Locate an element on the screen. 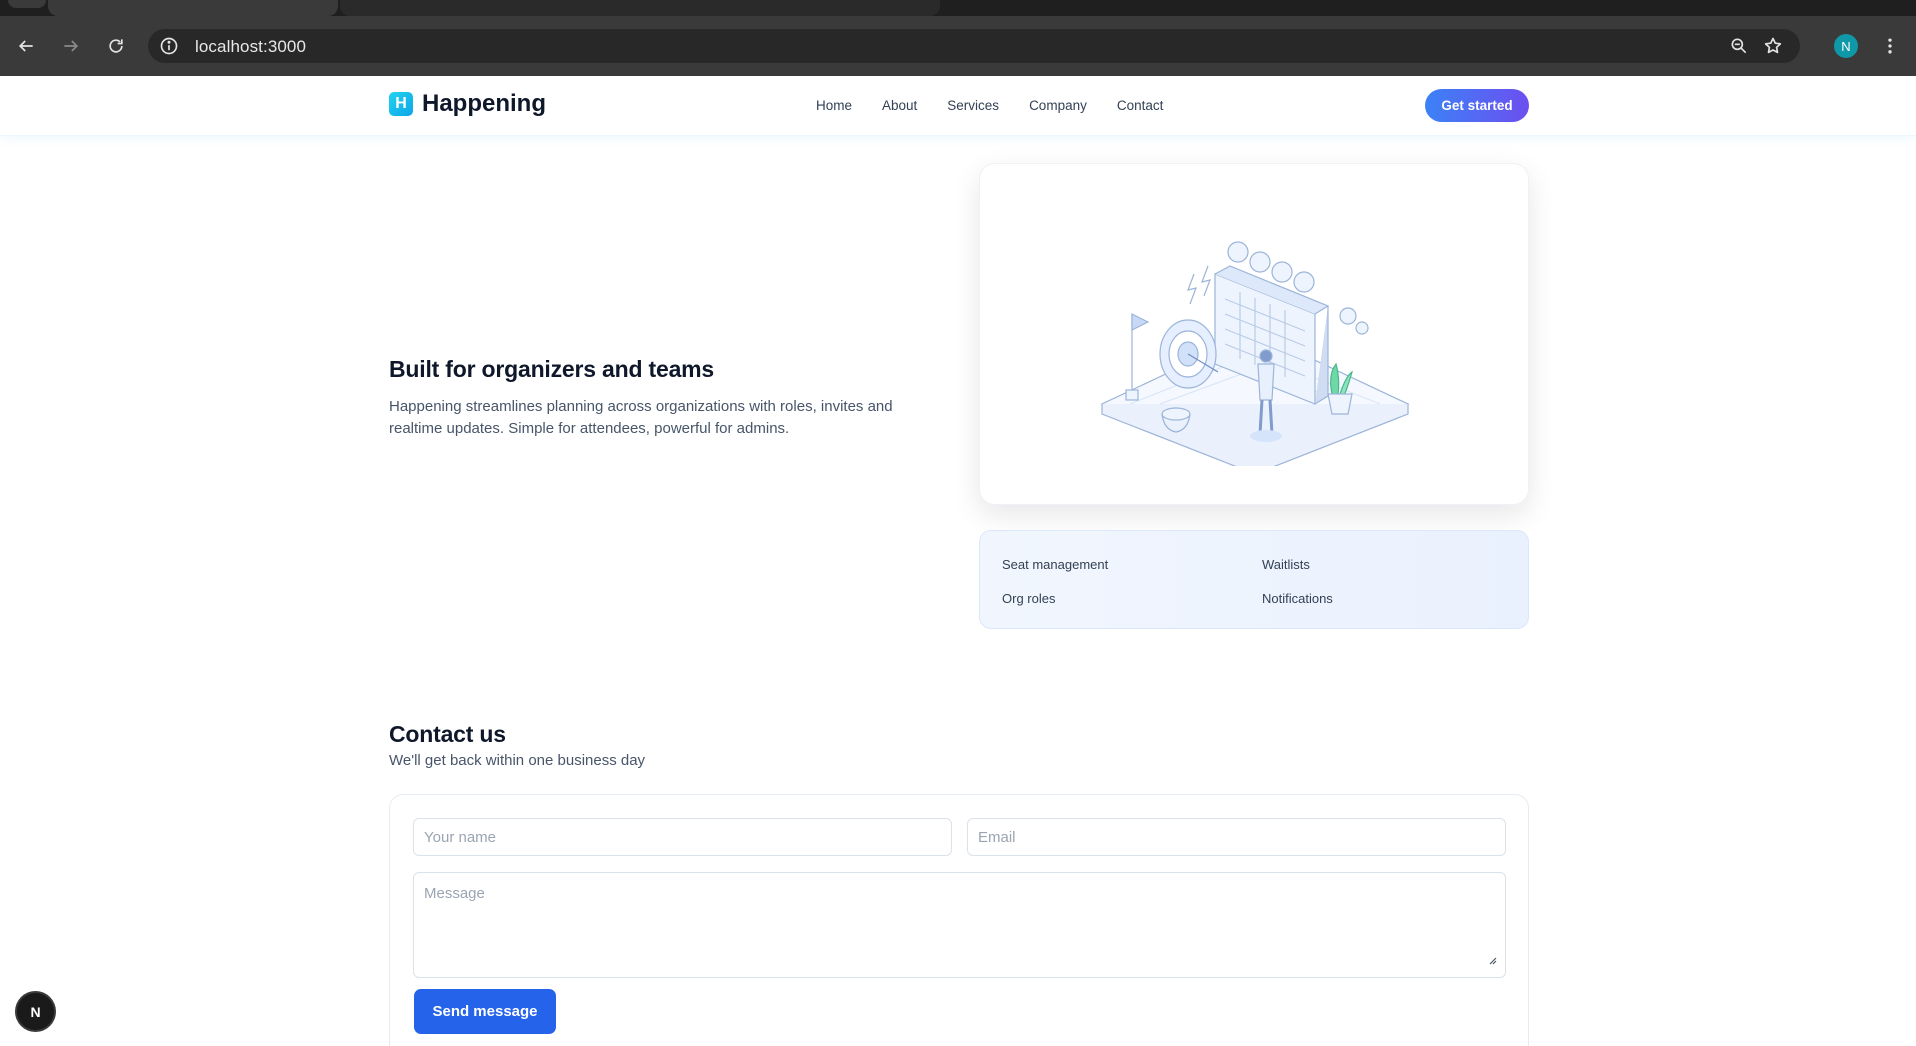 Image resolution: width=1916 pixels, height=1046 pixels. arrow-right-icon is located at coordinates (71, 46).